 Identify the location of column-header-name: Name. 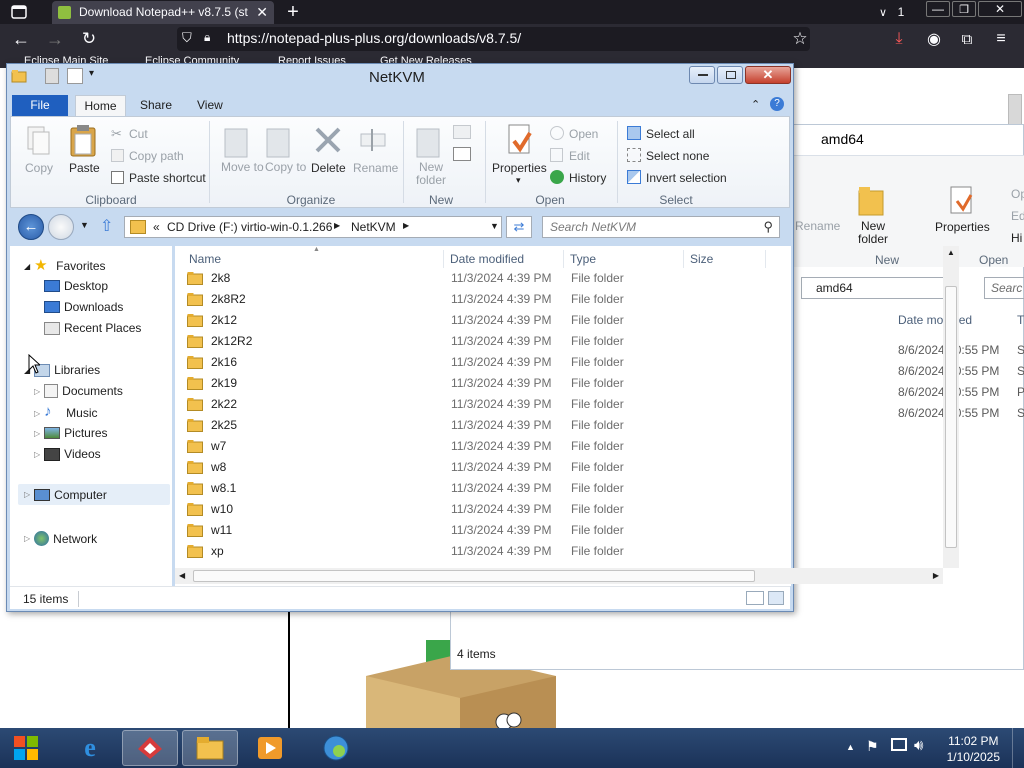
(205, 259).